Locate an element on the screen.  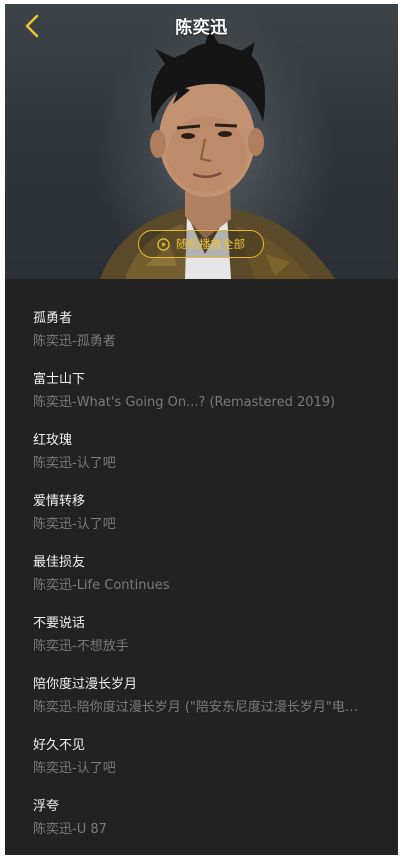
play-circle-icon is located at coordinates (163, 244).